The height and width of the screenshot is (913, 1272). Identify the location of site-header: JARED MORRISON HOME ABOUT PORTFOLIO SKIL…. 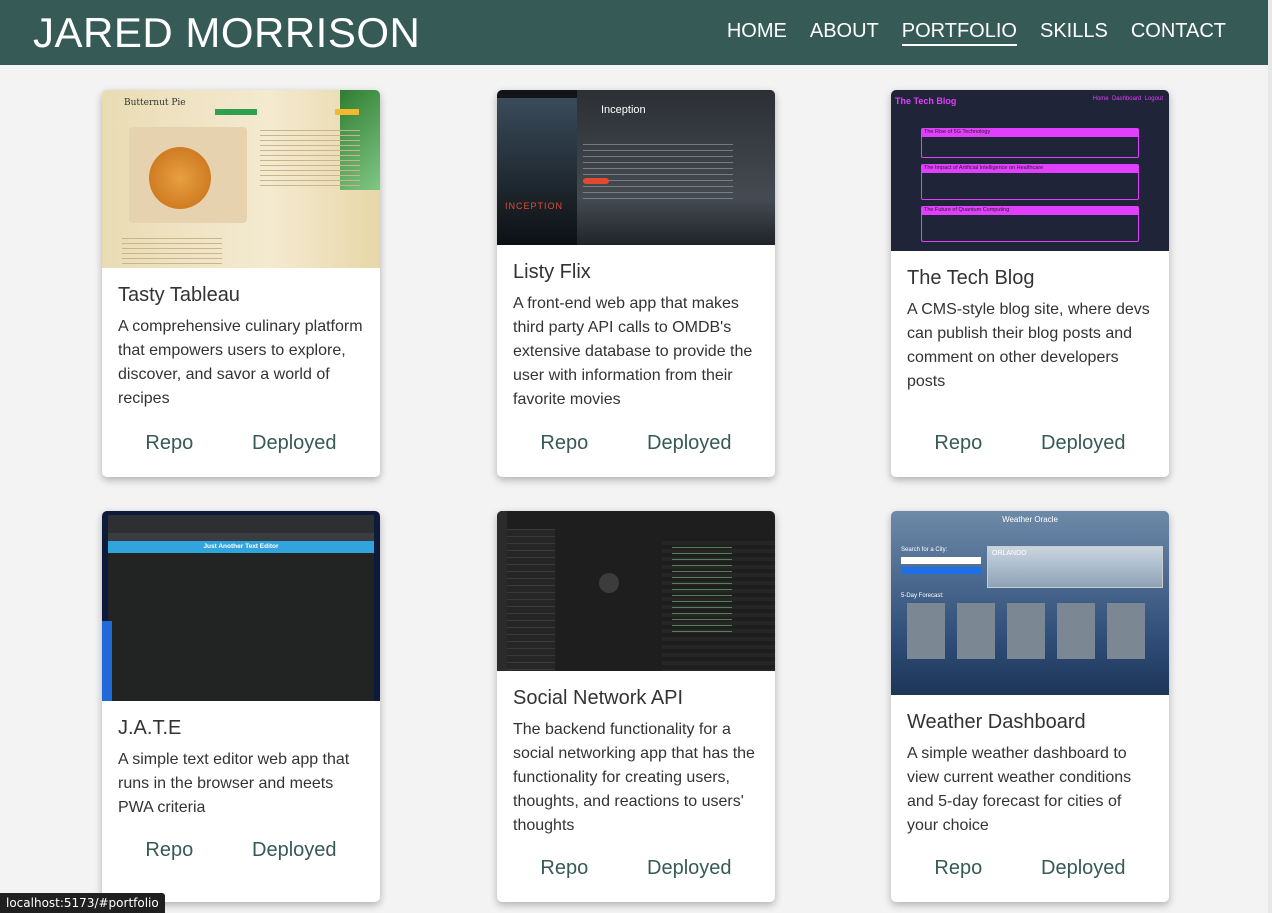
(636, 32).